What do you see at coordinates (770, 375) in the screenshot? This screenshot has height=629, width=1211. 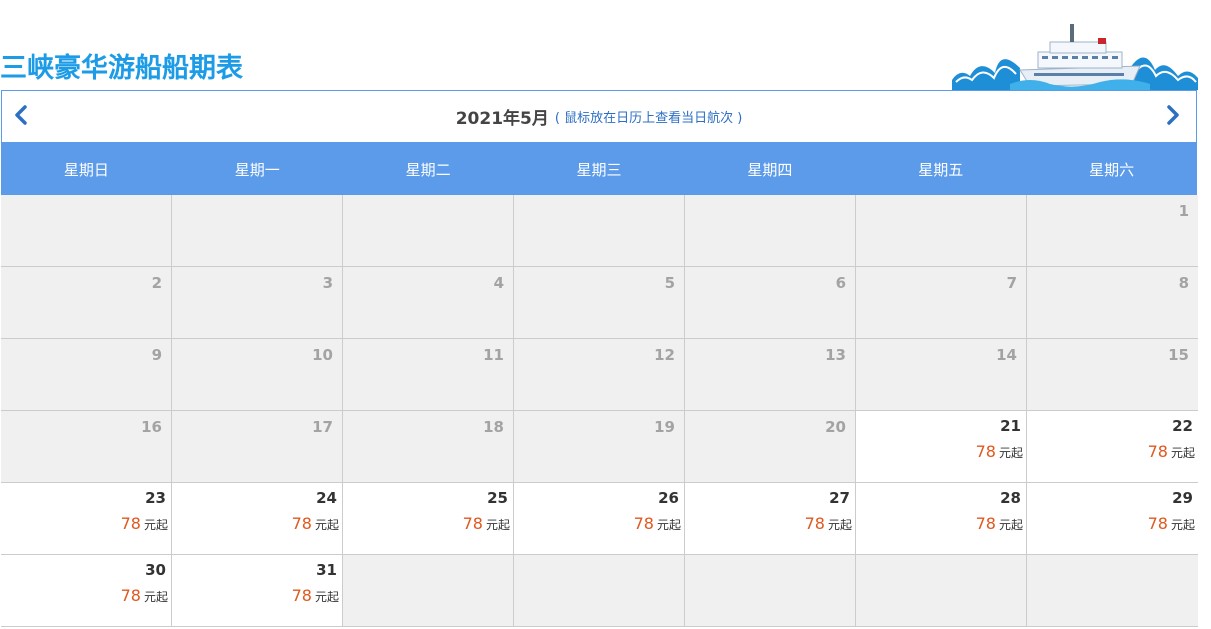 I see `calendar-day-cell: 13` at bounding box center [770, 375].